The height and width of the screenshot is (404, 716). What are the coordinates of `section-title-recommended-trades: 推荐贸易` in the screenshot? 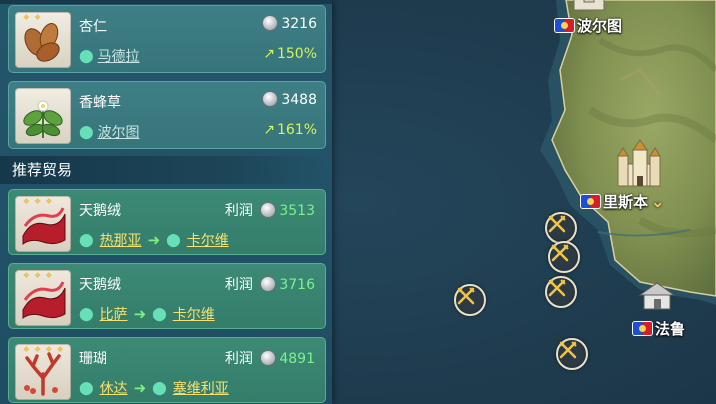 It's located at (163, 170).